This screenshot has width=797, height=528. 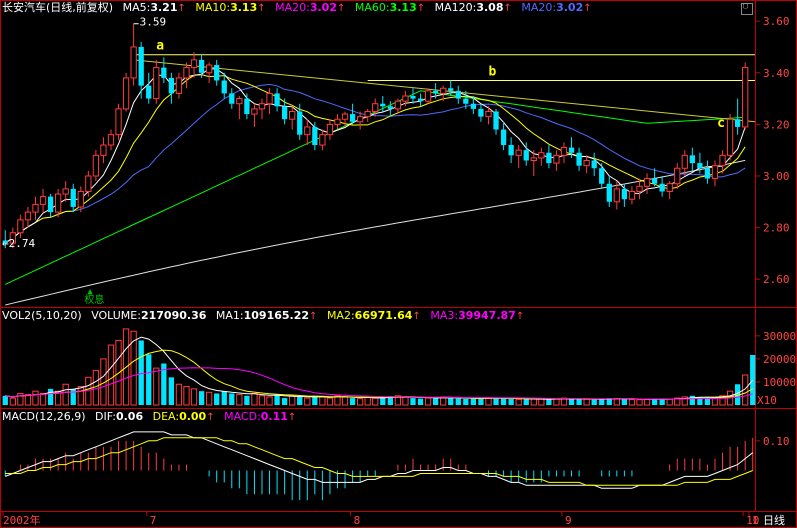 What do you see at coordinates (357, 520) in the screenshot?
I see `xaxis-label: 8` at bounding box center [357, 520].